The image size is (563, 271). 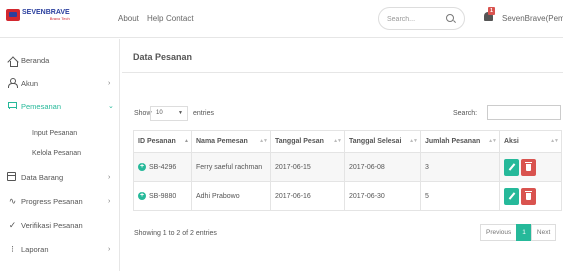 I want to click on sidebar-item-akun: Akun ›, so click(x=60, y=83).